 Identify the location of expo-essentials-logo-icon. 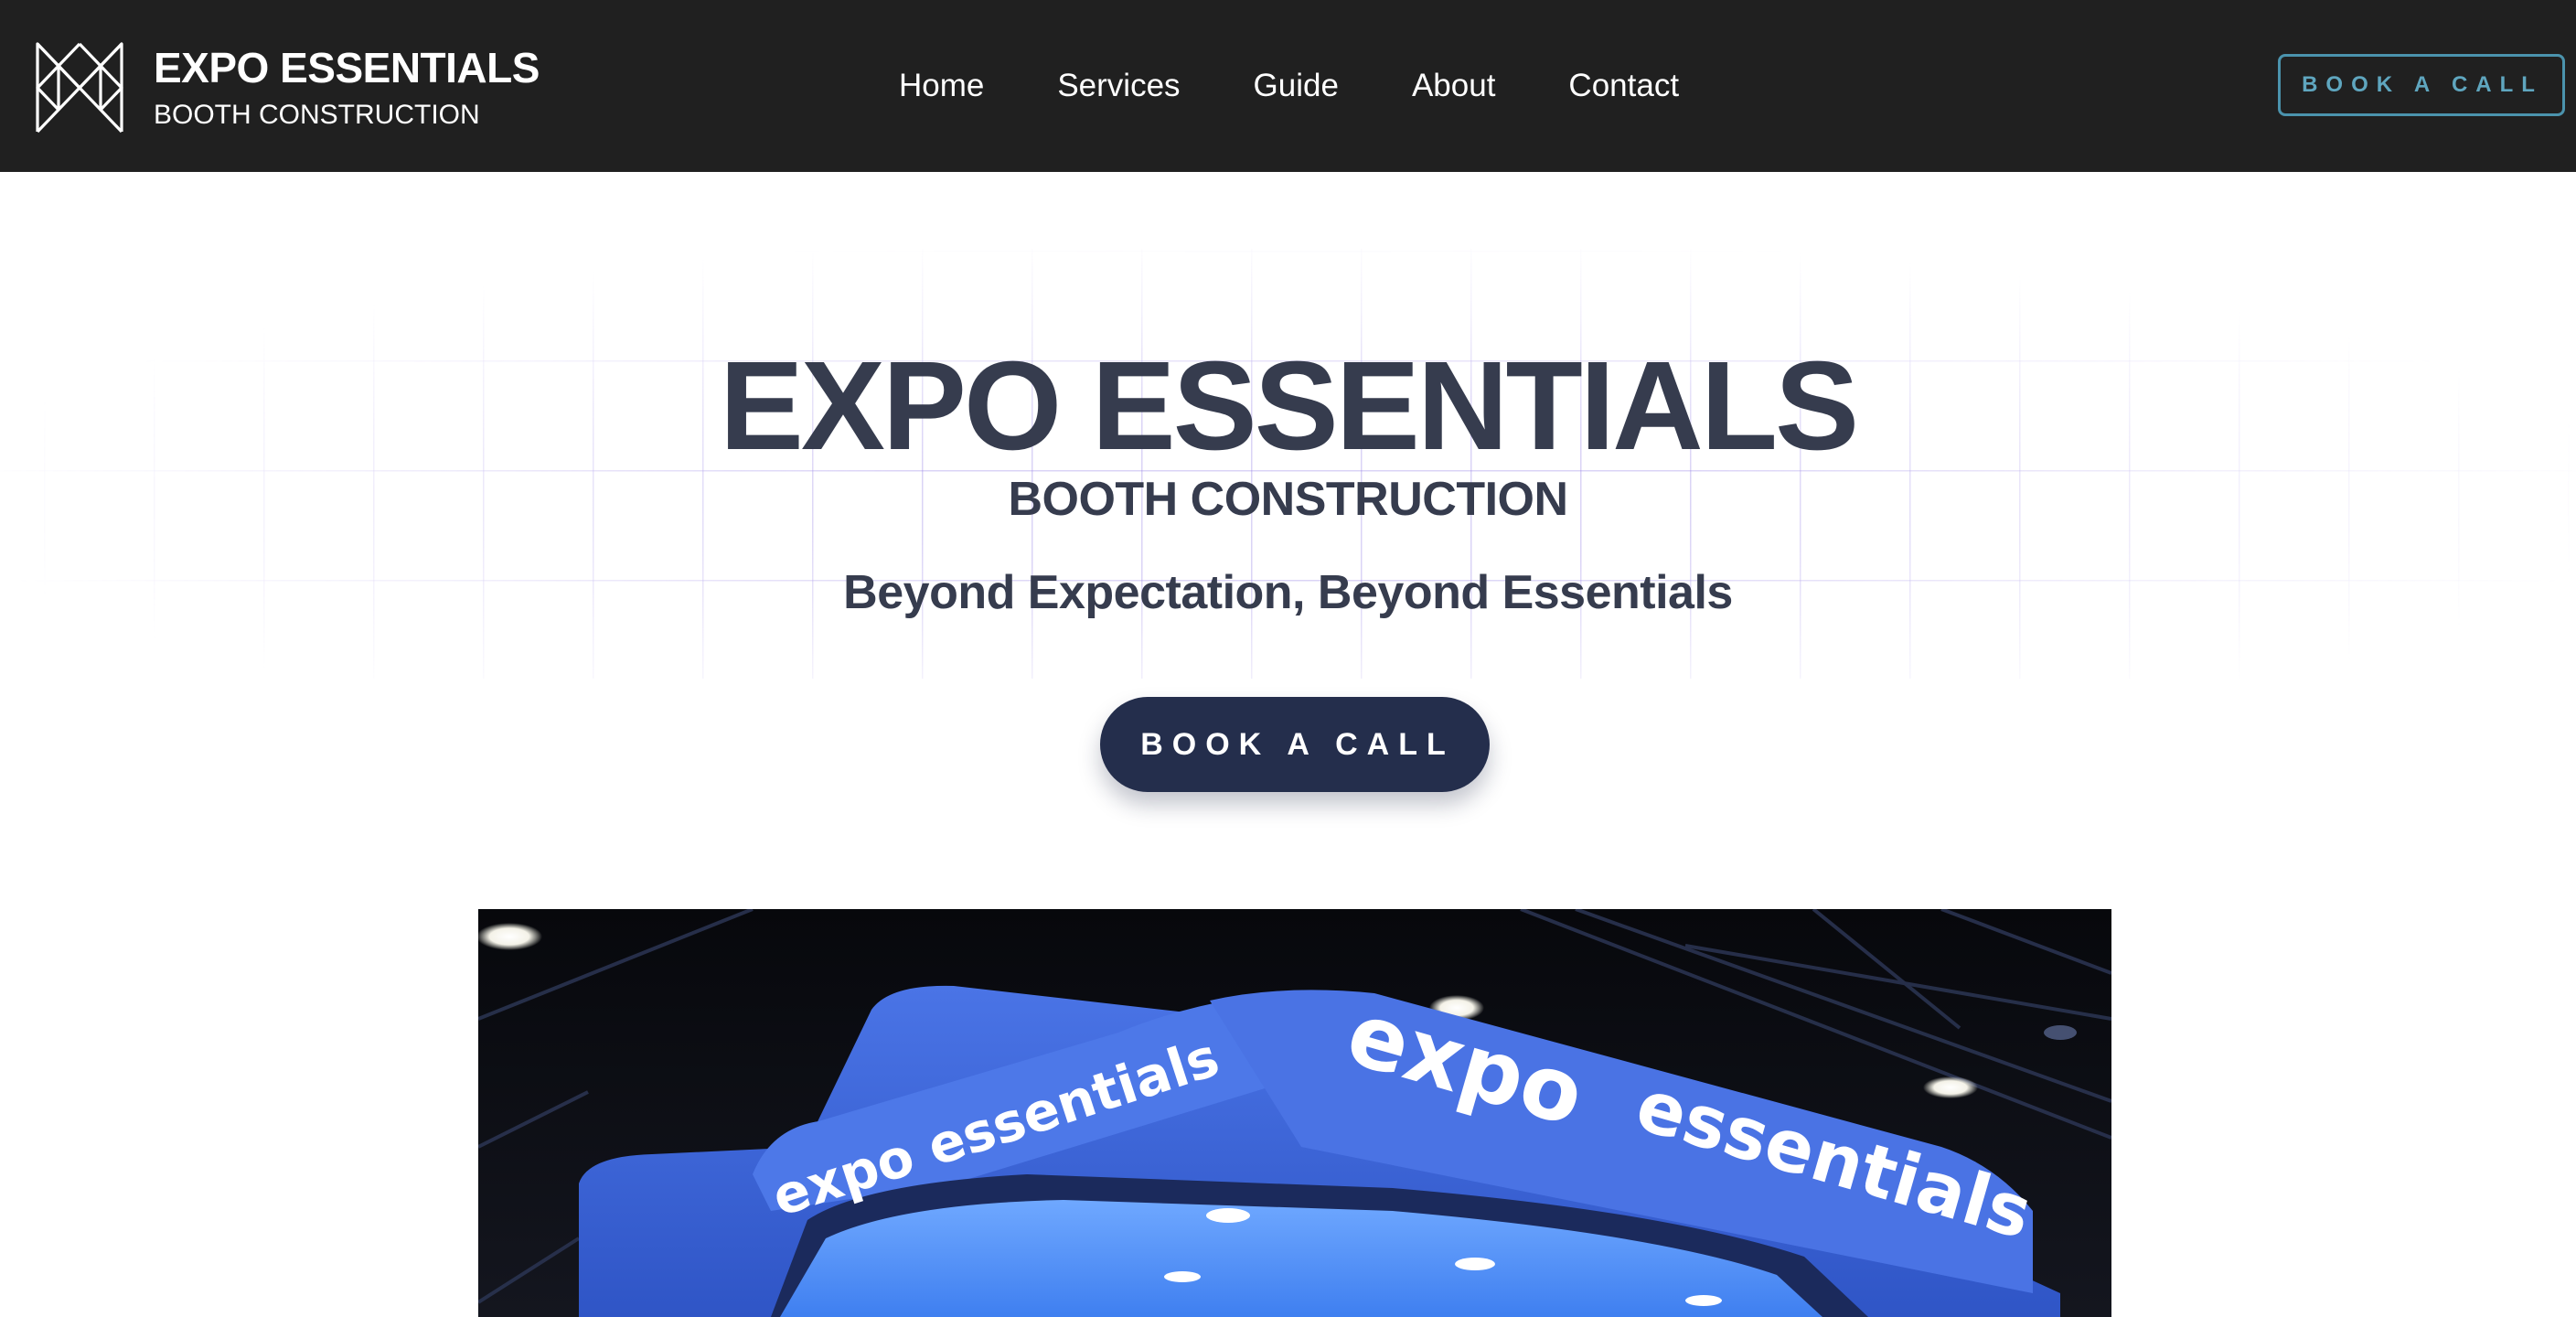
(79, 88).